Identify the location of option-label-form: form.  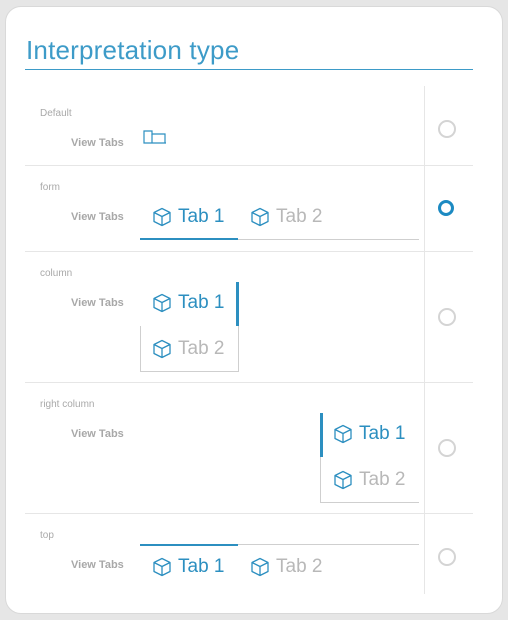
(50, 187).